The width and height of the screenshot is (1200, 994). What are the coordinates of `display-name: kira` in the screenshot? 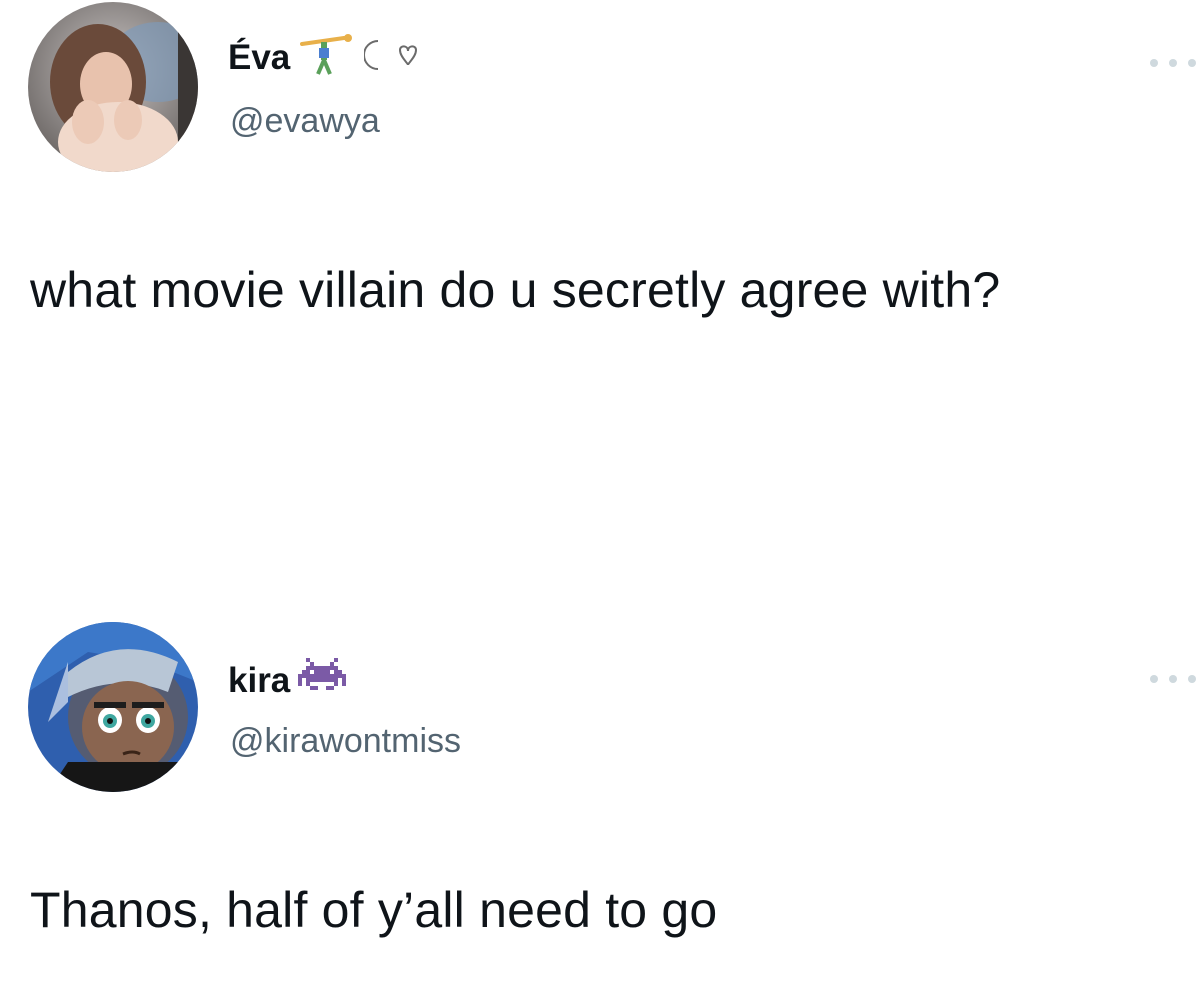 It's located at (259, 680).